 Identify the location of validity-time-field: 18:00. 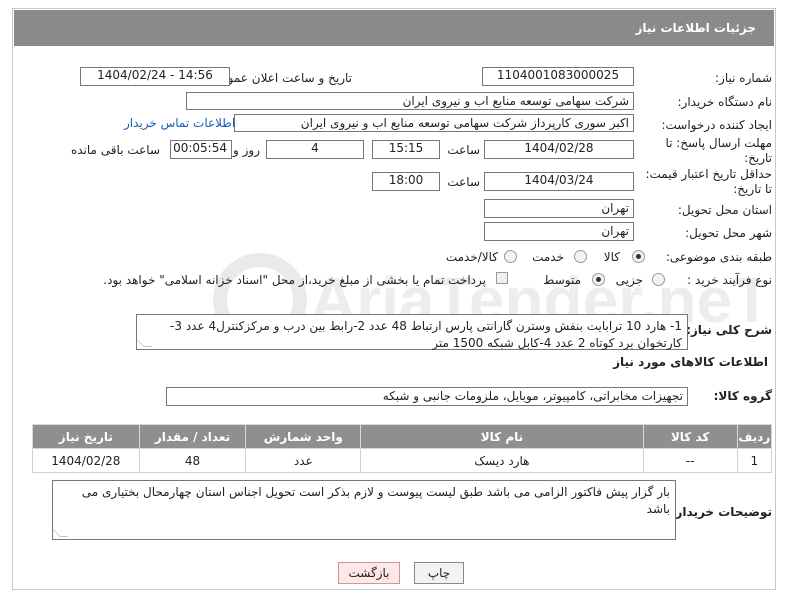
(406, 181).